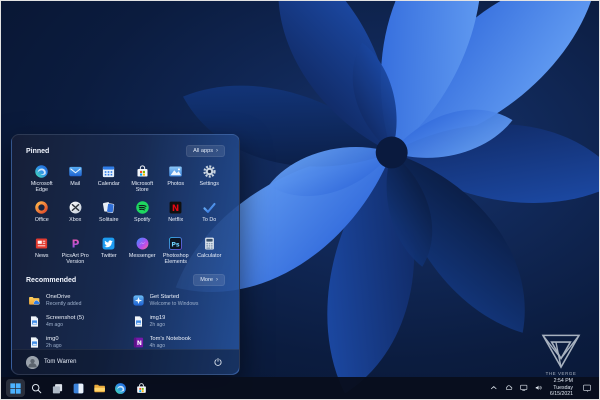  I want to click on todo-icon, so click(209, 207).